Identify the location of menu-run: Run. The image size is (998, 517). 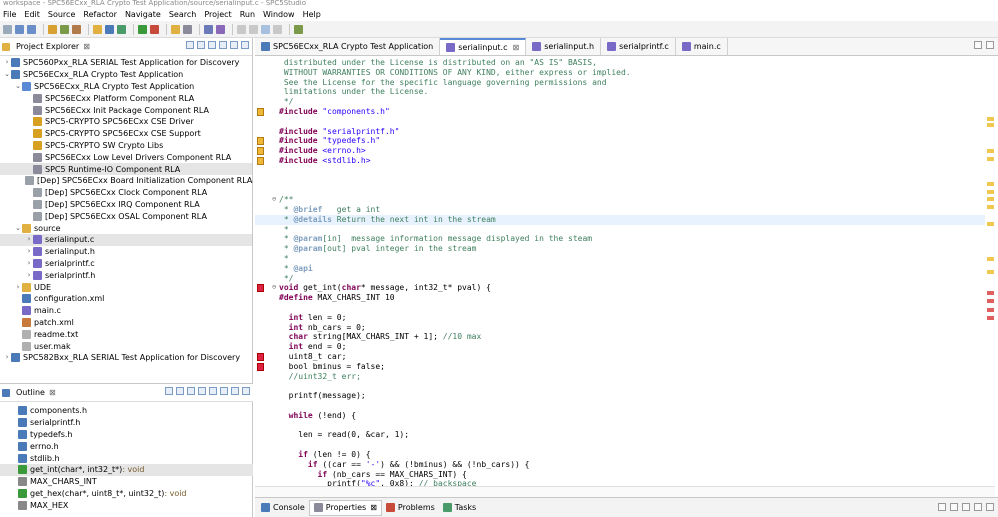
(247, 14).